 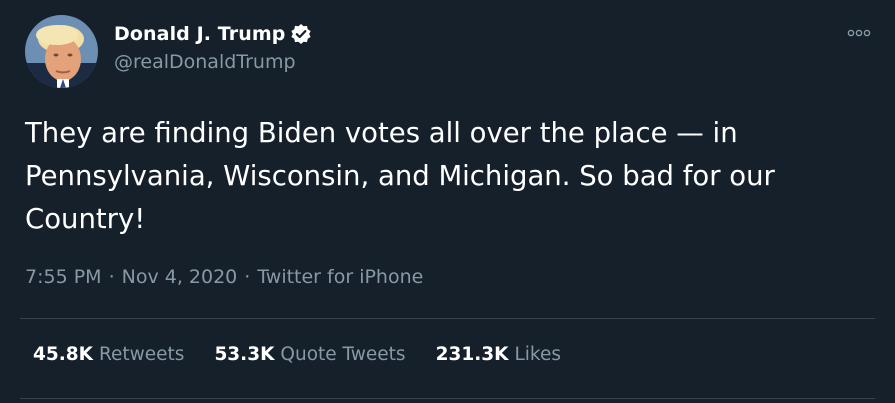 What do you see at coordinates (180, 277) in the screenshot?
I see `tweet-date: Nov 4, 2020` at bounding box center [180, 277].